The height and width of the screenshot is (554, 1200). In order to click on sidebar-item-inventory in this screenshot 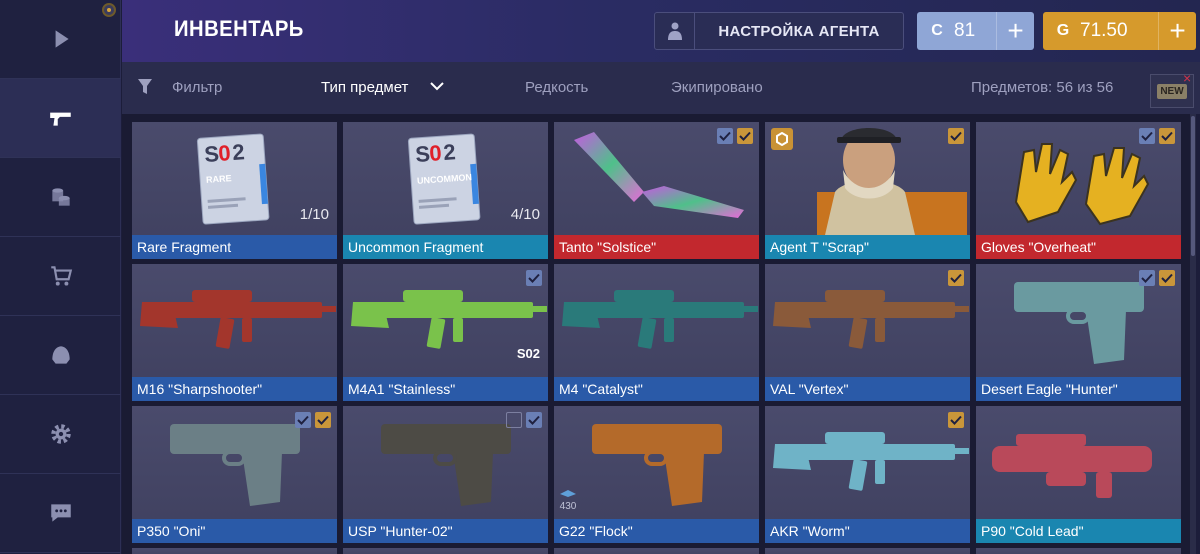, I will do `click(60, 118)`.